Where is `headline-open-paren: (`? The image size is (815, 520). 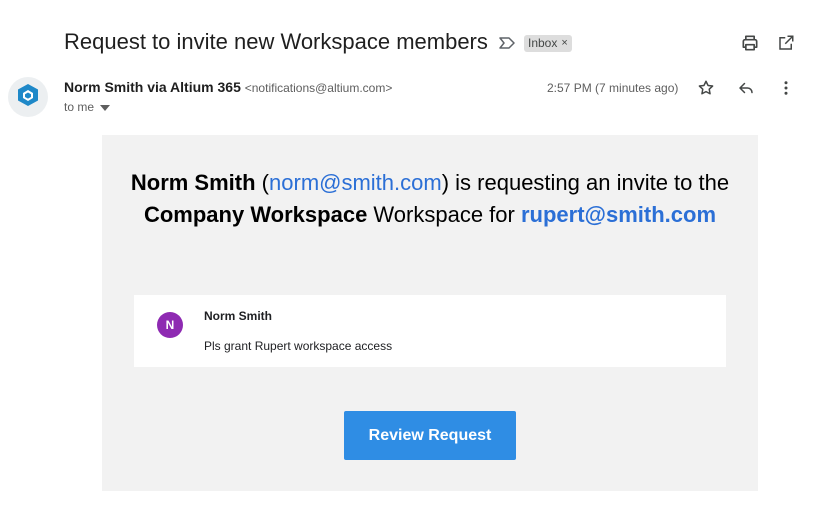 headline-open-paren: ( is located at coordinates (262, 182).